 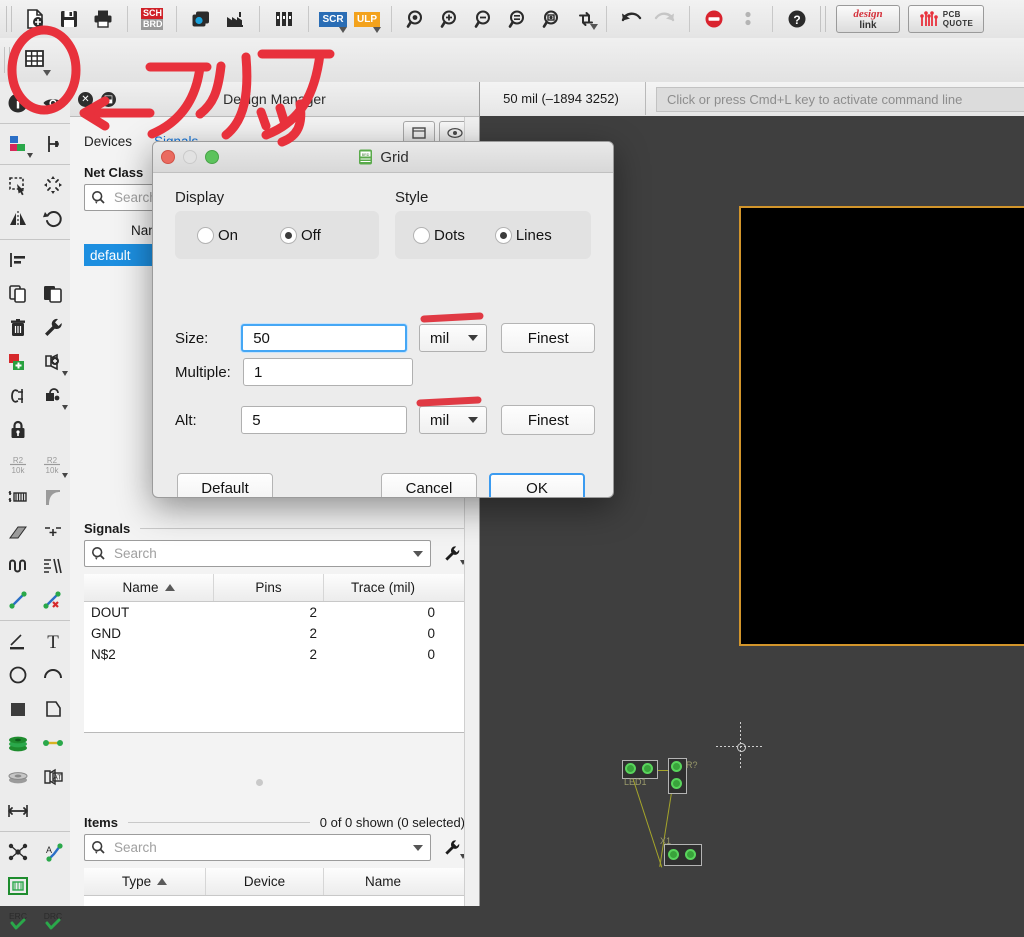 What do you see at coordinates (85, 99) in the screenshot?
I see `close-icon: ✕` at bounding box center [85, 99].